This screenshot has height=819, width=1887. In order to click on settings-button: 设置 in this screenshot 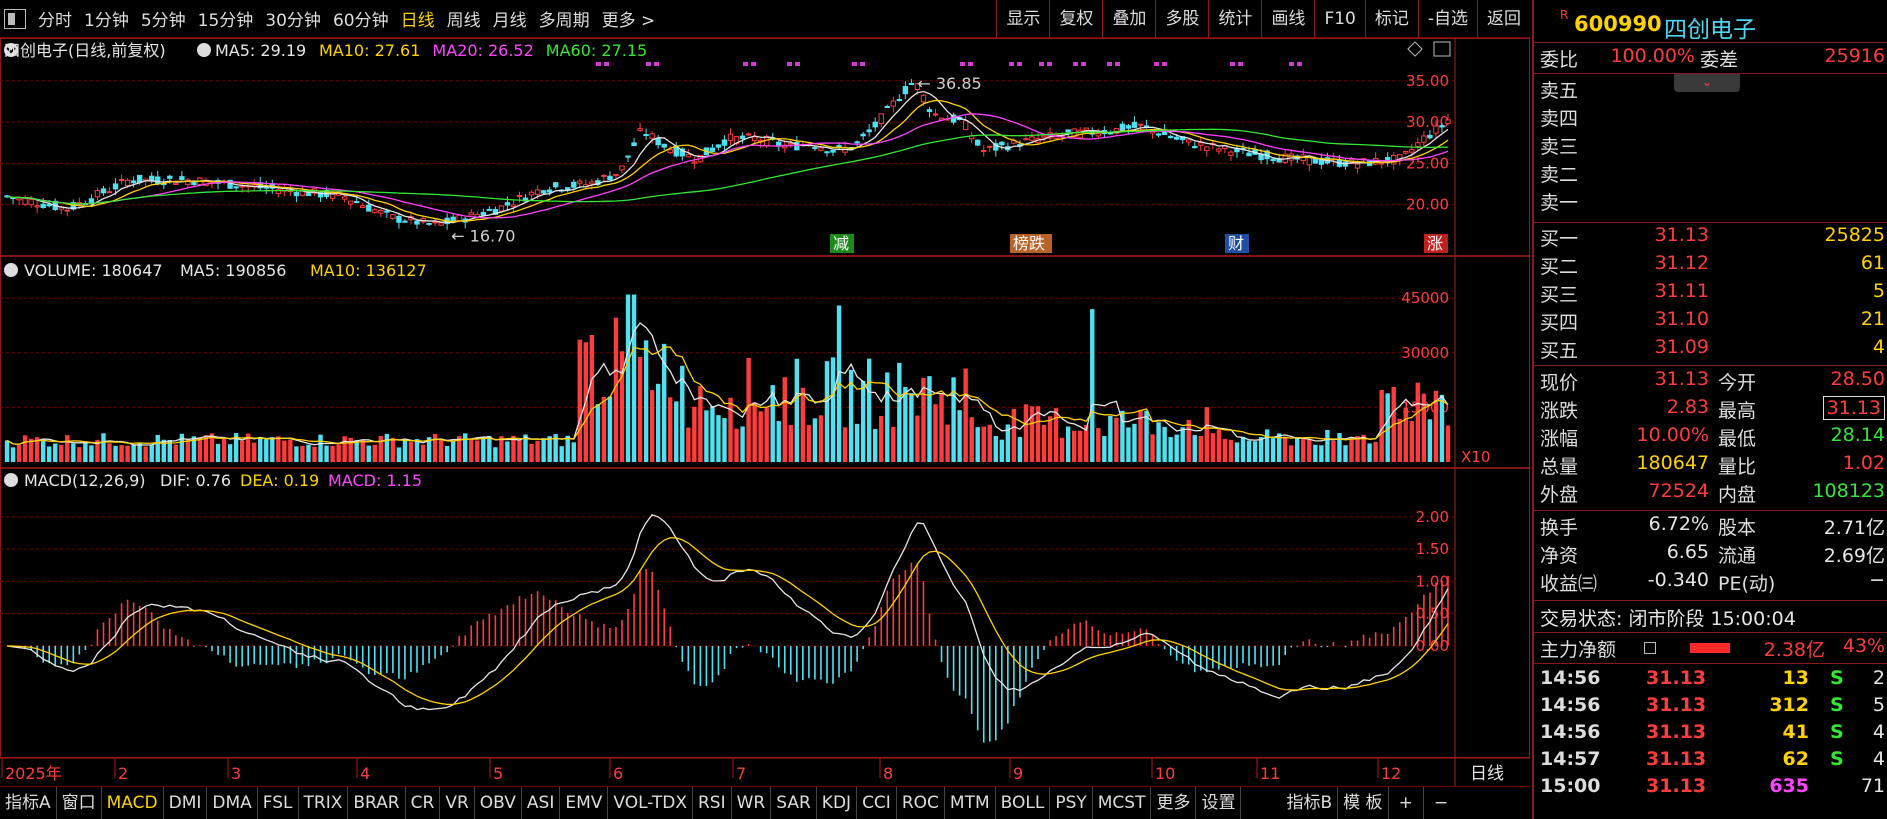, I will do `click(1219, 802)`.